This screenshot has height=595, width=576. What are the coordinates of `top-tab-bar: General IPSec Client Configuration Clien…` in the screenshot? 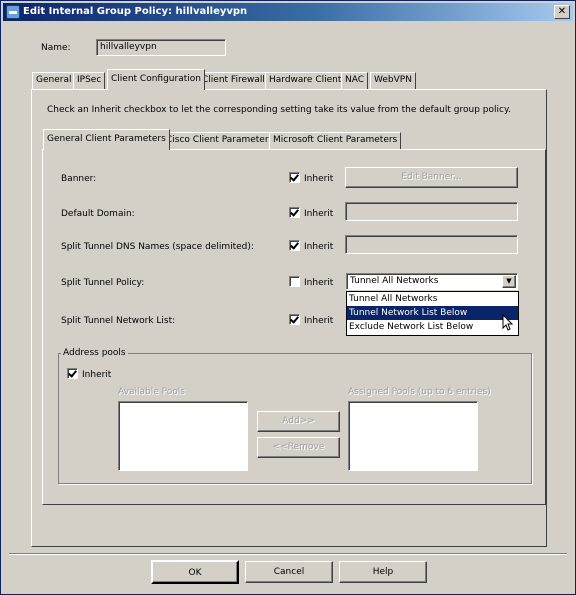 It's located at (292, 79).